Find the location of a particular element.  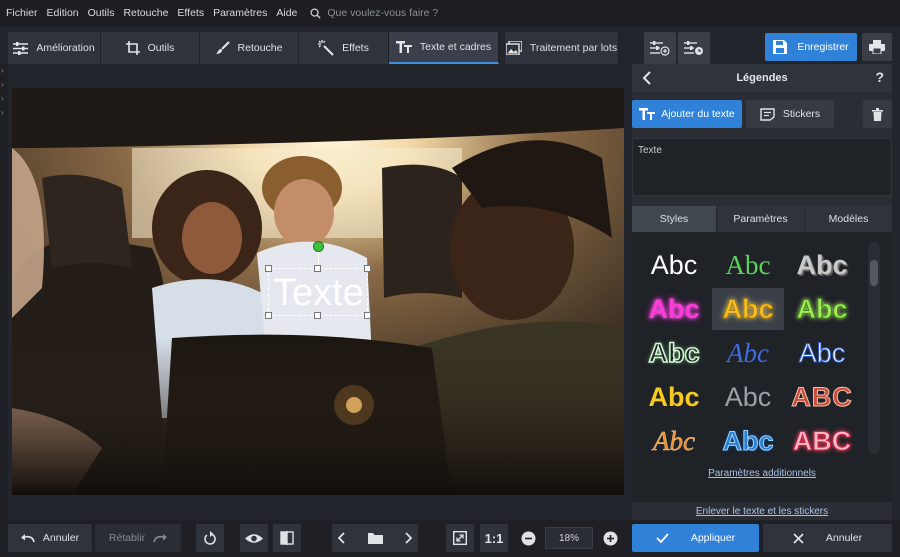

rotate-button is located at coordinates (210, 538).